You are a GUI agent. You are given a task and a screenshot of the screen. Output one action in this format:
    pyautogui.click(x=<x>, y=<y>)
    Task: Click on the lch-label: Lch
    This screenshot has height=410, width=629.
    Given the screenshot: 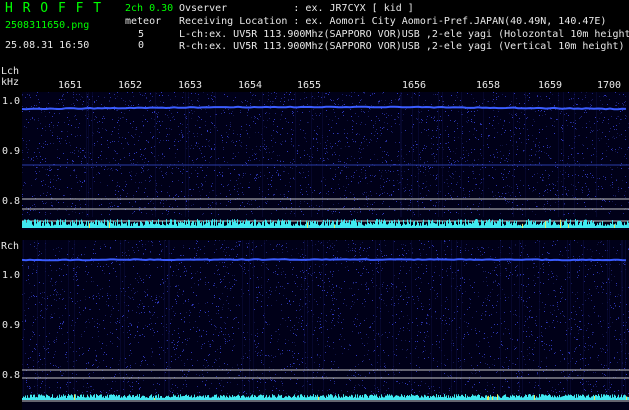 What is the action you would take?
    pyautogui.click(x=10, y=71)
    